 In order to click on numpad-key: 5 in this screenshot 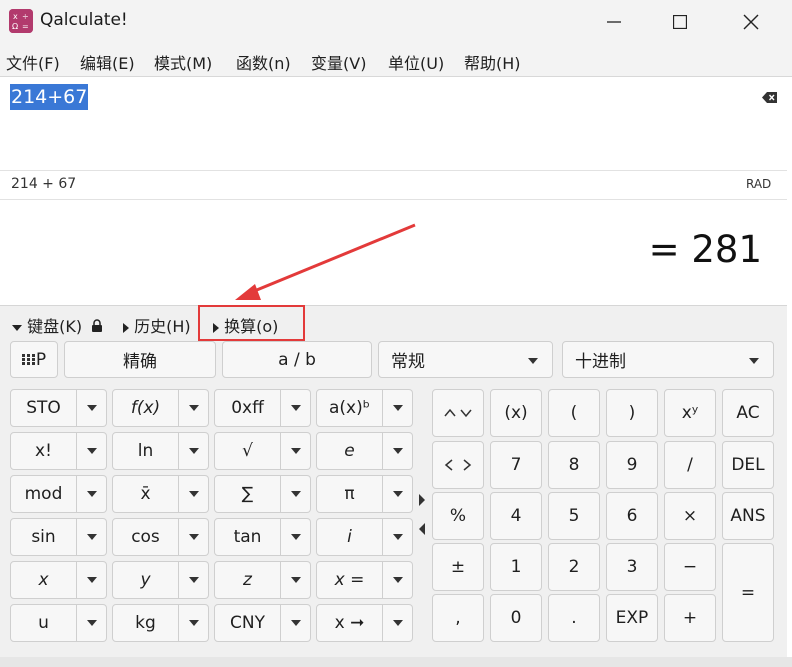, I will do `click(574, 516)`.